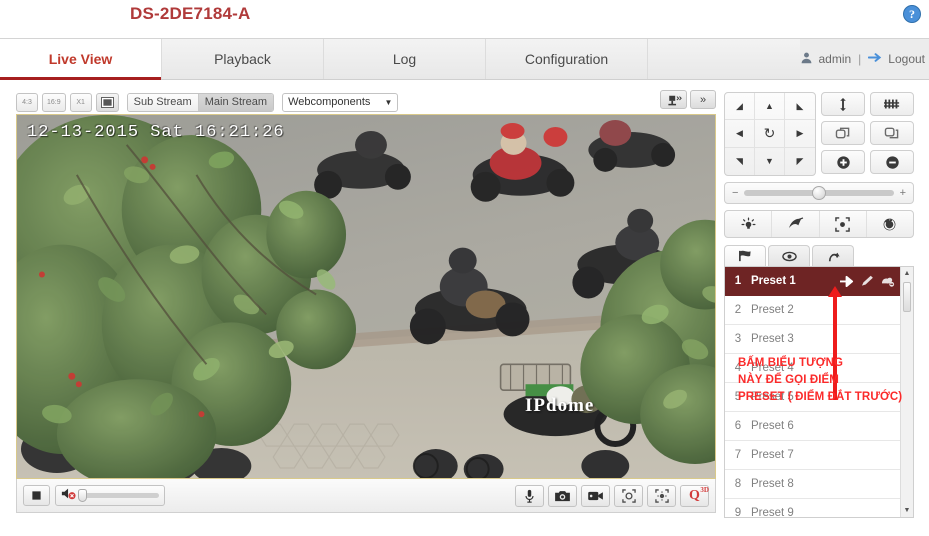 The width and height of the screenshot is (929, 536). What do you see at coordinates (843, 162) in the screenshot?
I see `iris-open-icon` at bounding box center [843, 162].